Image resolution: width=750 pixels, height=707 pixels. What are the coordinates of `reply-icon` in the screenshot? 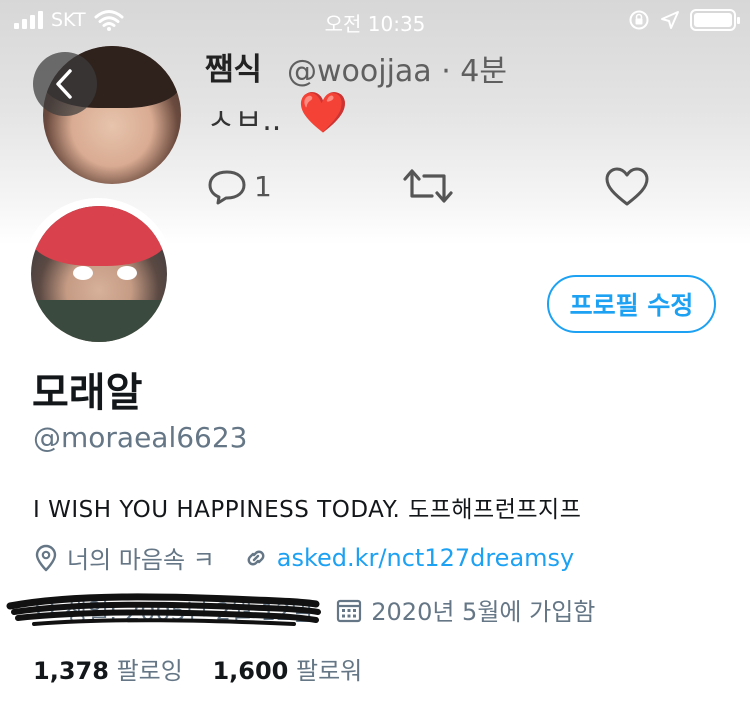 It's located at (227, 187).